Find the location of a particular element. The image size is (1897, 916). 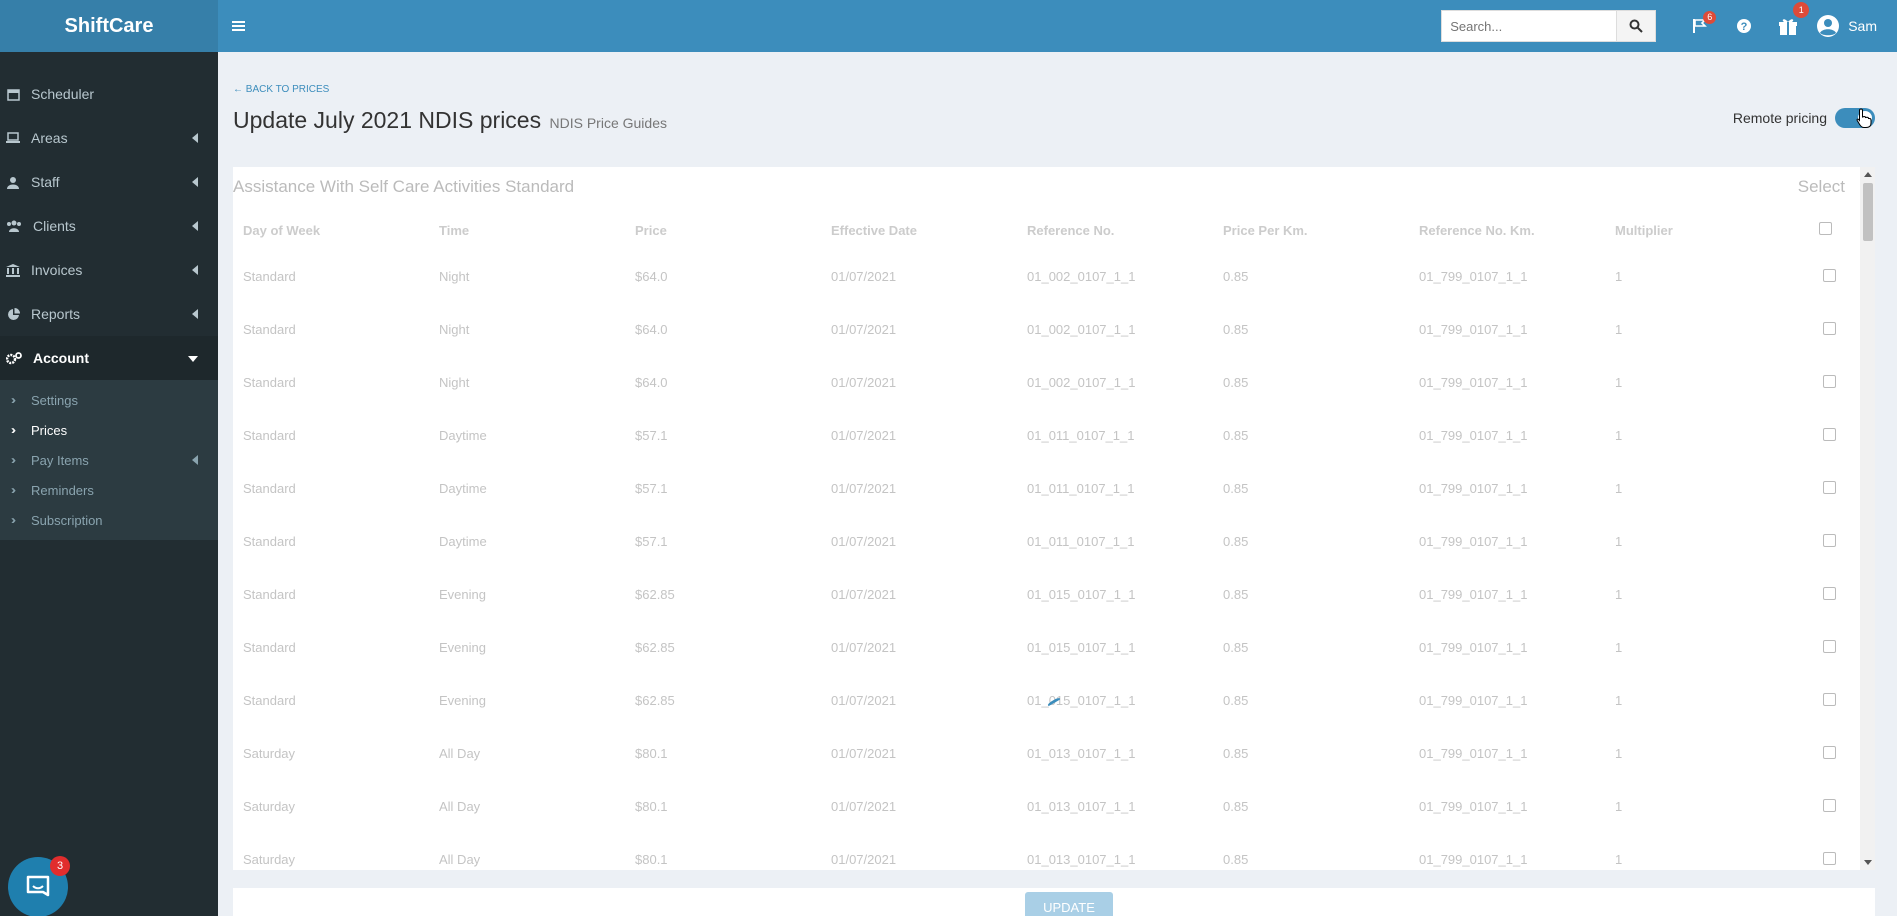

gift-button: 1 is located at coordinates (1788, 26).